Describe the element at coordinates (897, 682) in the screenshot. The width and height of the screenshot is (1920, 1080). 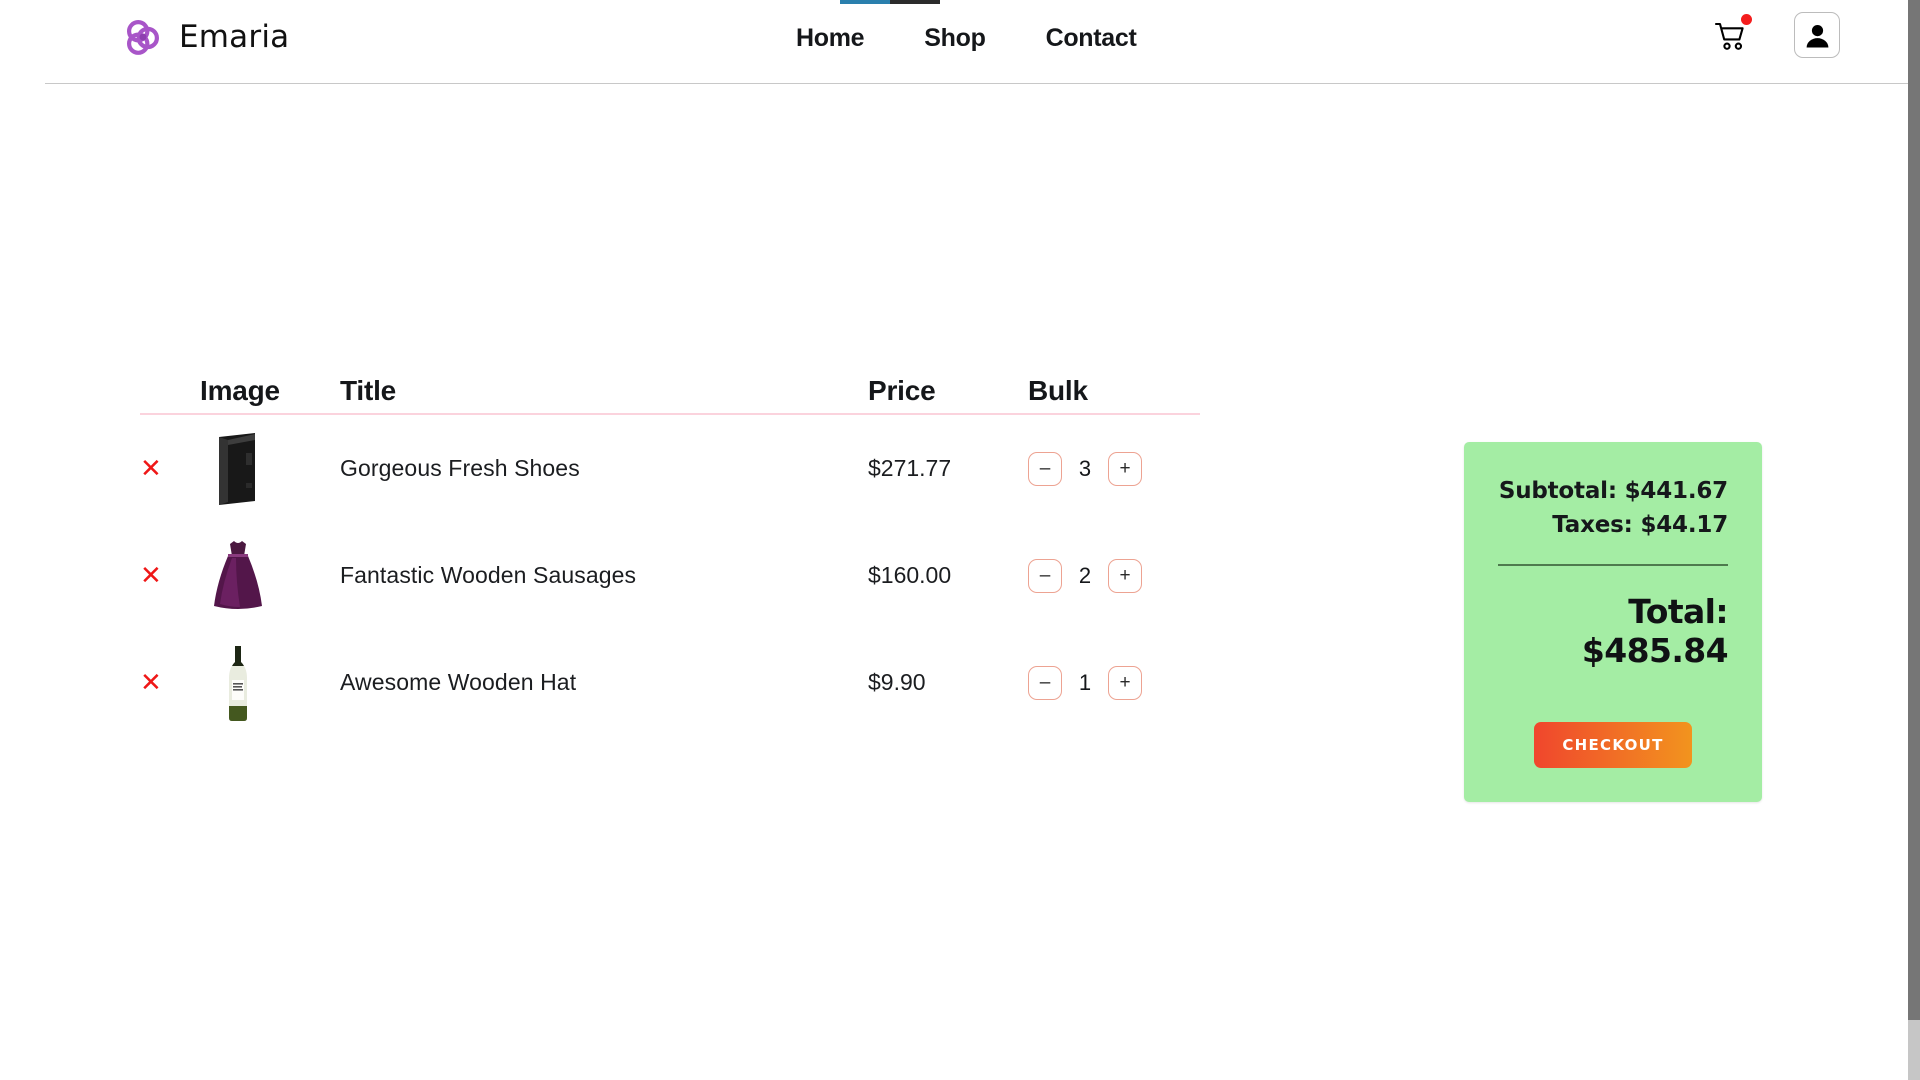
I see `product-price: $9.90` at that location.